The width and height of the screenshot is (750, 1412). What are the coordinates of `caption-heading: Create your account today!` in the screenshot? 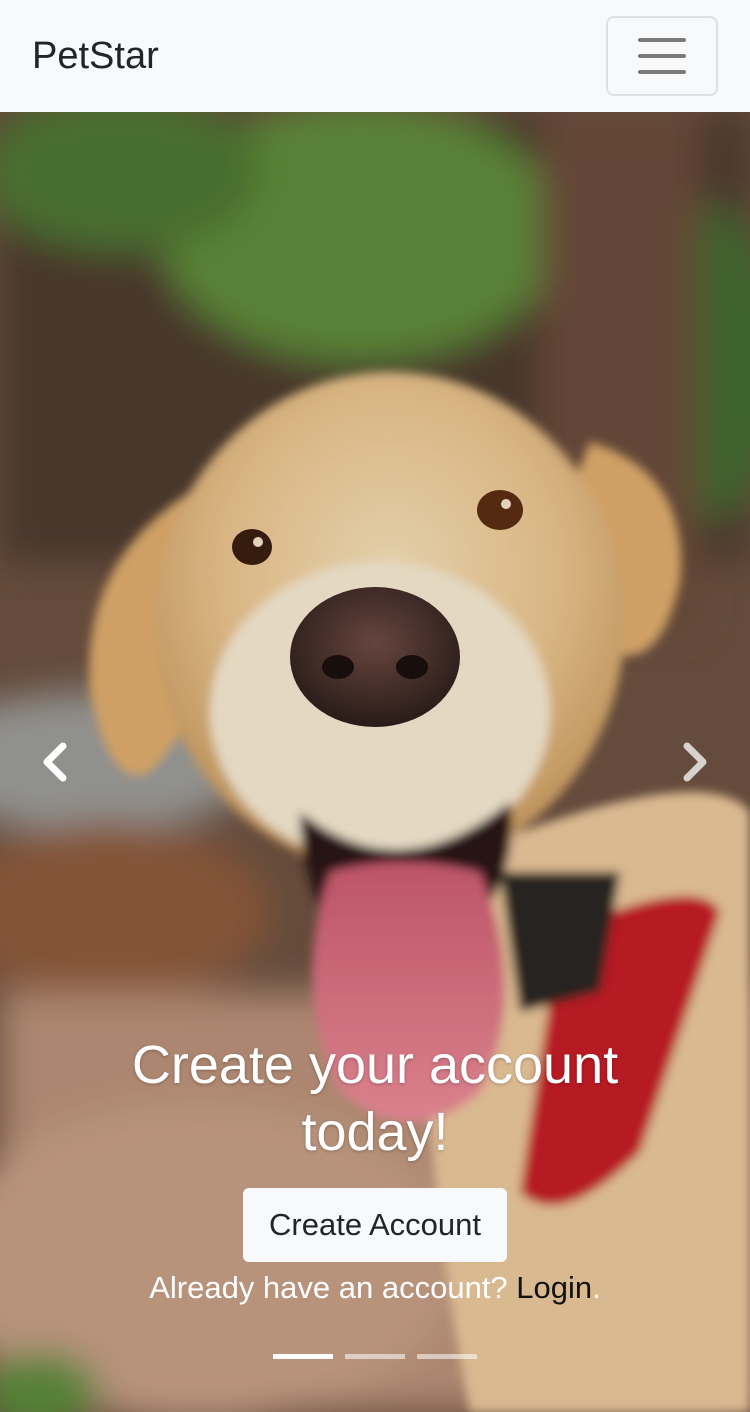 It's located at (375, 1098).